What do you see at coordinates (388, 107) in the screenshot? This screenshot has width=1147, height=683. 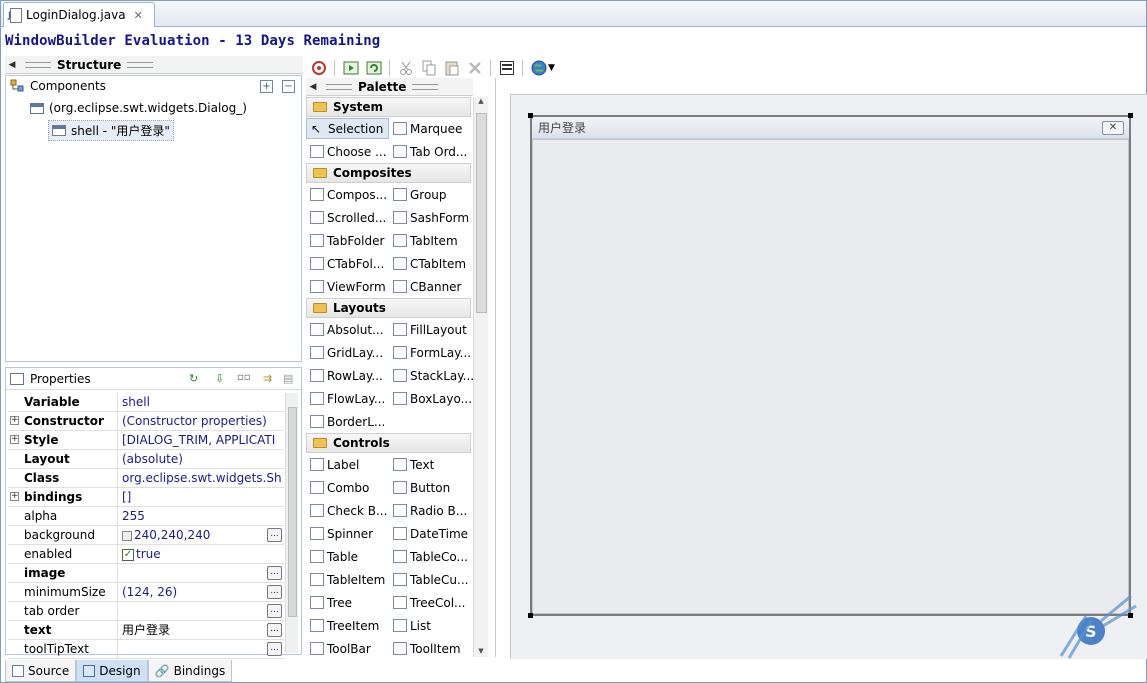 I see `palette-group-system: System` at bounding box center [388, 107].